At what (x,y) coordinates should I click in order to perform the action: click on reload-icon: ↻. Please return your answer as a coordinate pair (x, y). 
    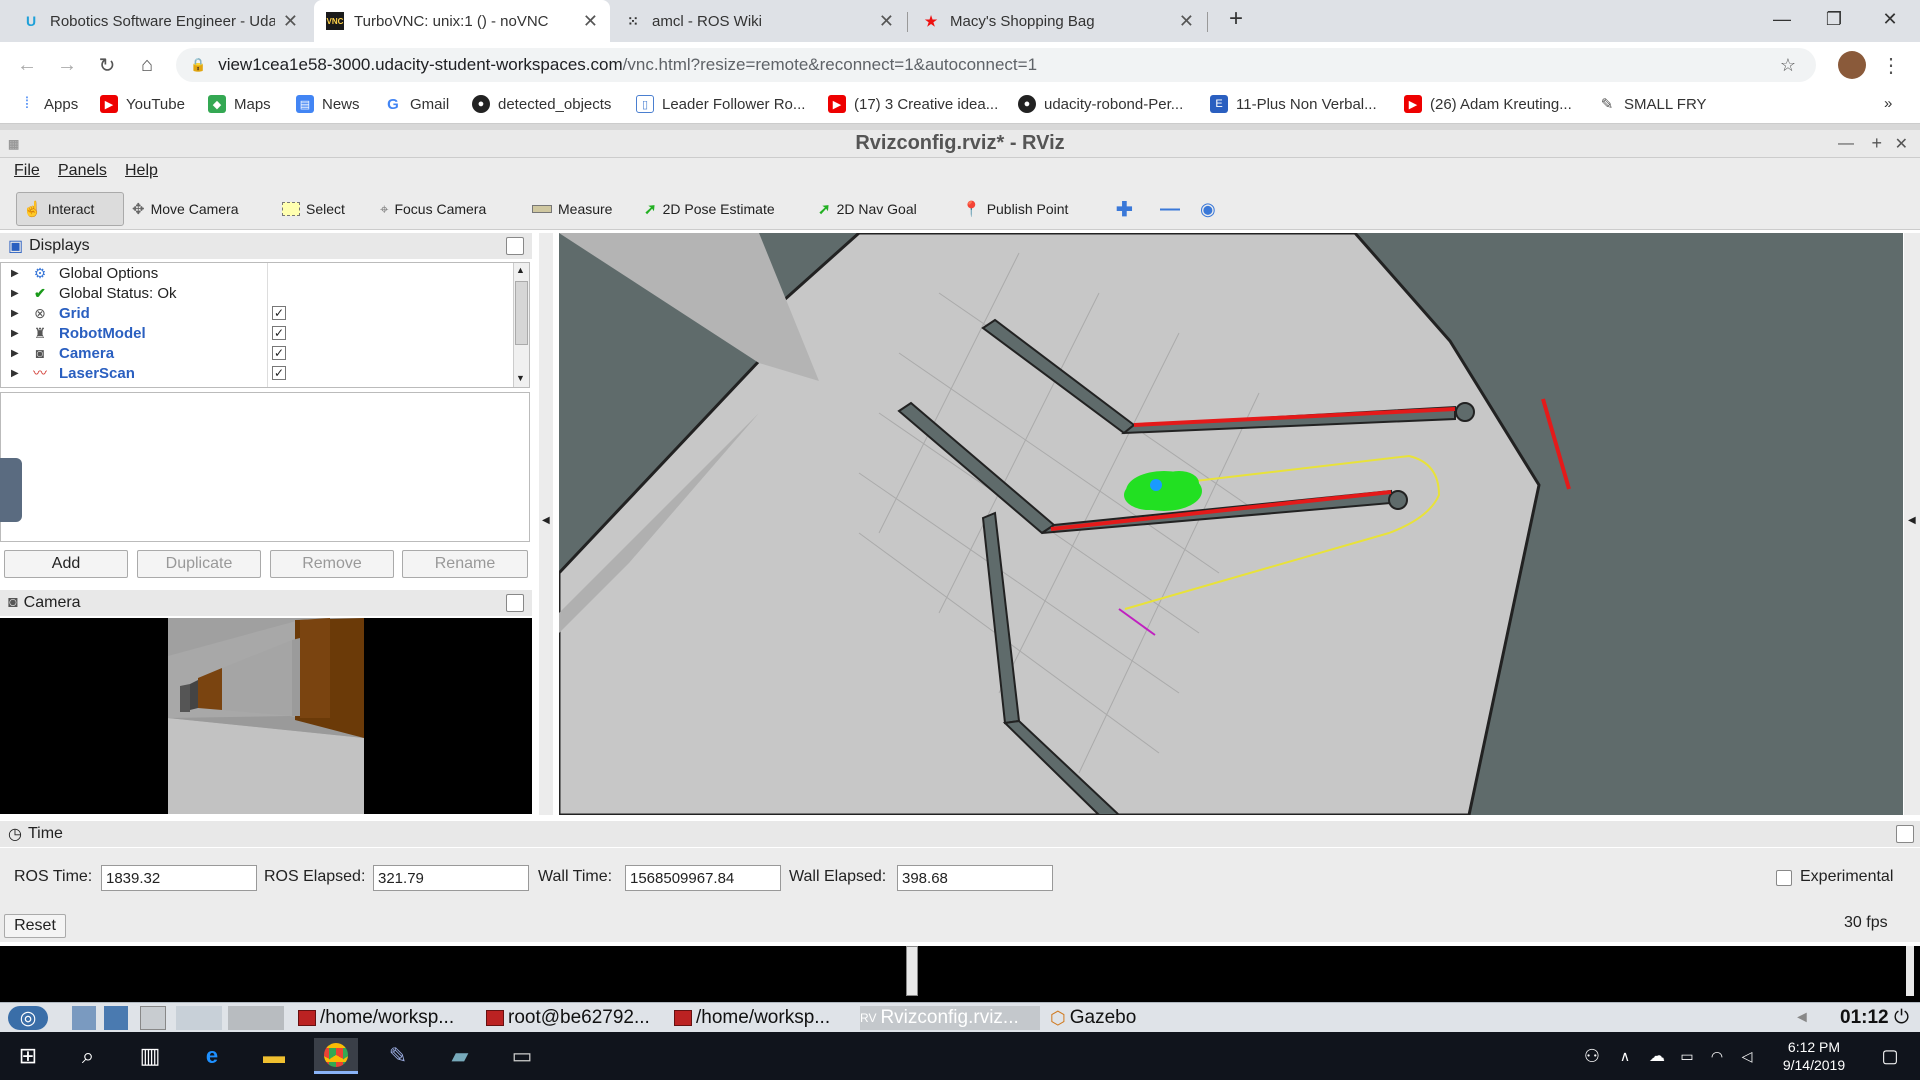
    Looking at the image, I should click on (107, 65).